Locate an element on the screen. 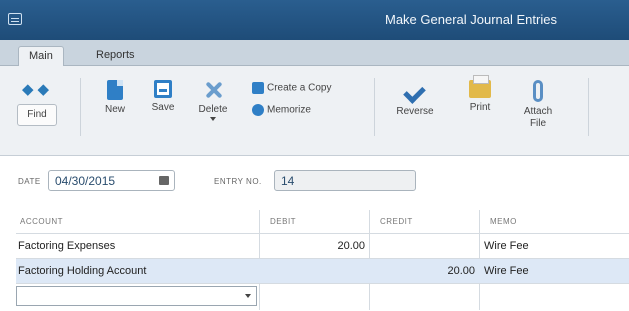  print-button: Print is located at coordinates (480, 94).